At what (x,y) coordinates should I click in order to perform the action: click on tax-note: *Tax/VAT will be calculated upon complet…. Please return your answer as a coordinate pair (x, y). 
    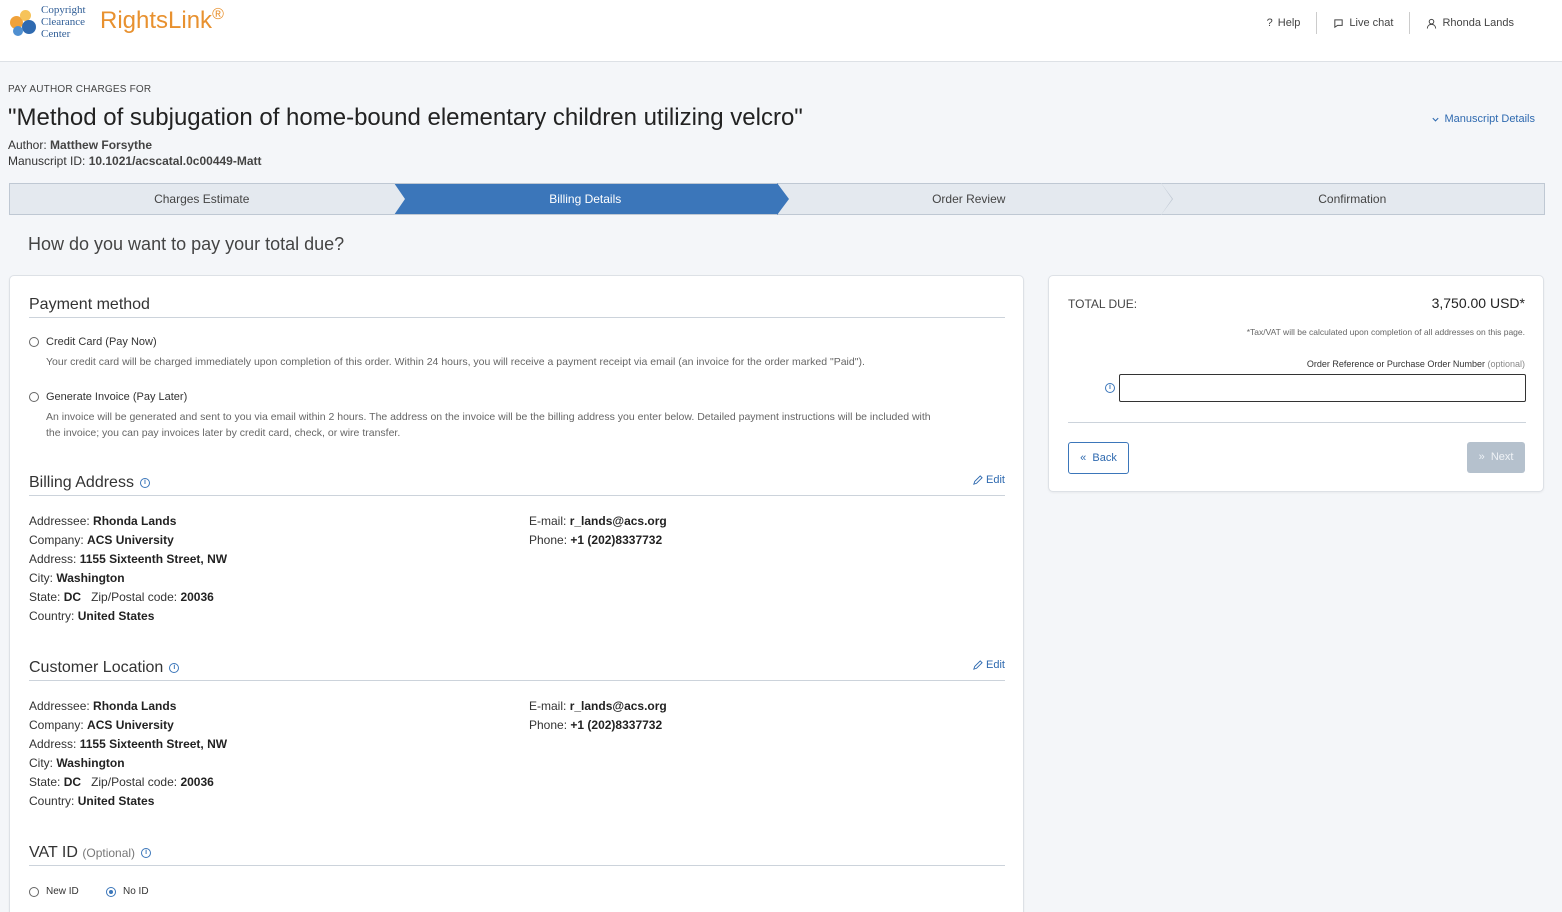
    Looking at the image, I should click on (1385, 332).